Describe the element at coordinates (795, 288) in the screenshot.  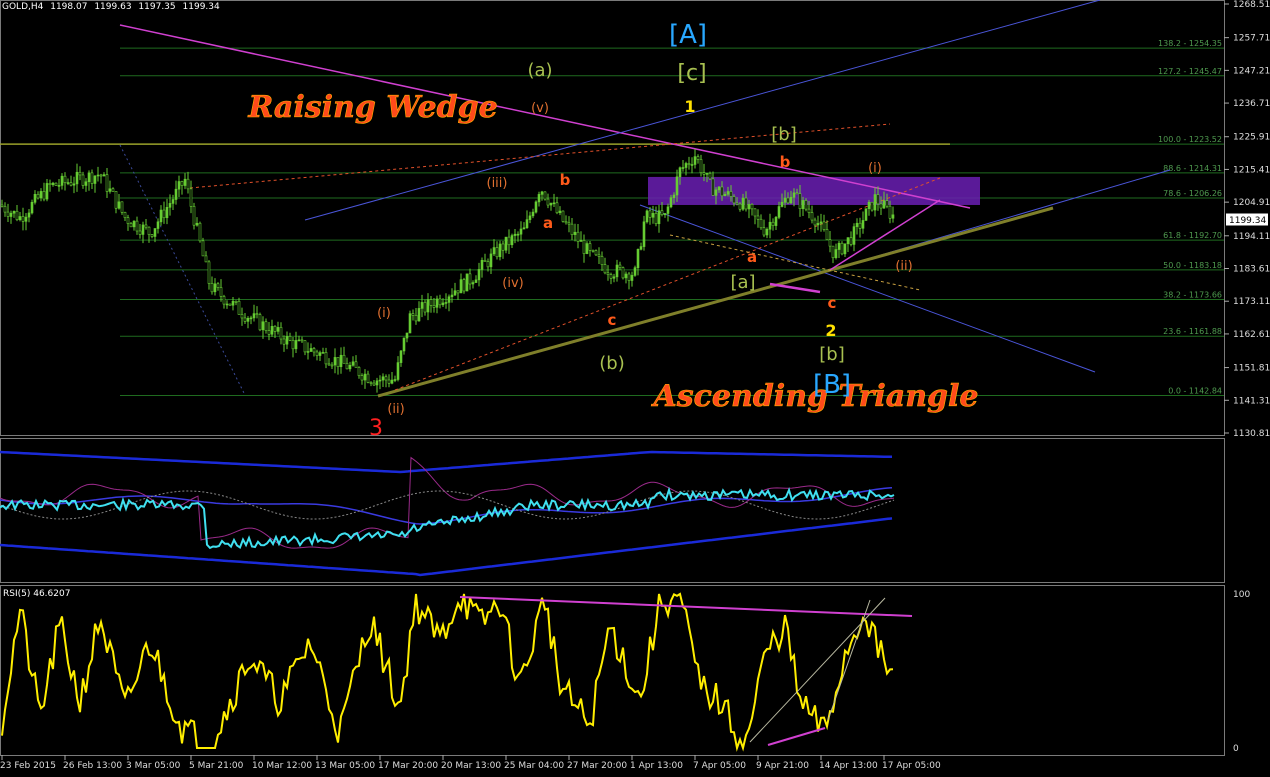
I see `divergence-marker` at that location.